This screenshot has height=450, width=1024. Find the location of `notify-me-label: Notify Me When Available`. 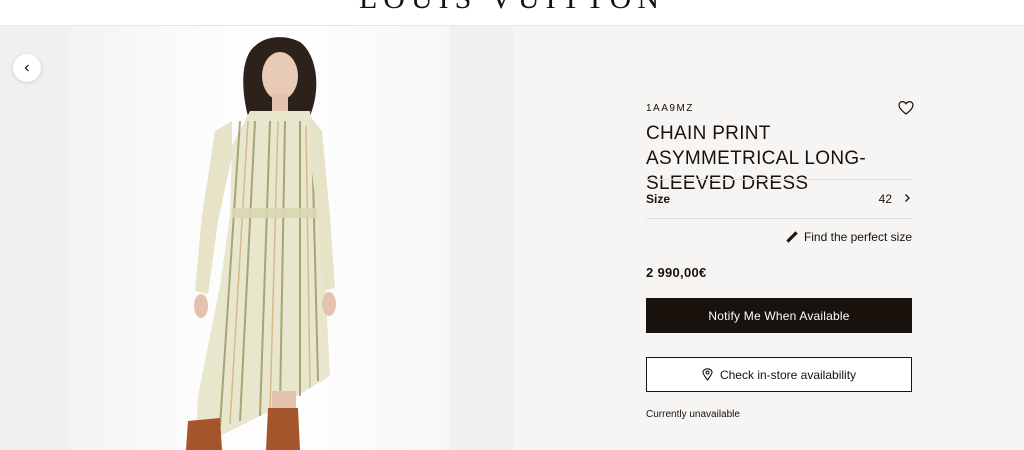

notify-me-label: Notify Me When Available is located at coordinates (779, 315).